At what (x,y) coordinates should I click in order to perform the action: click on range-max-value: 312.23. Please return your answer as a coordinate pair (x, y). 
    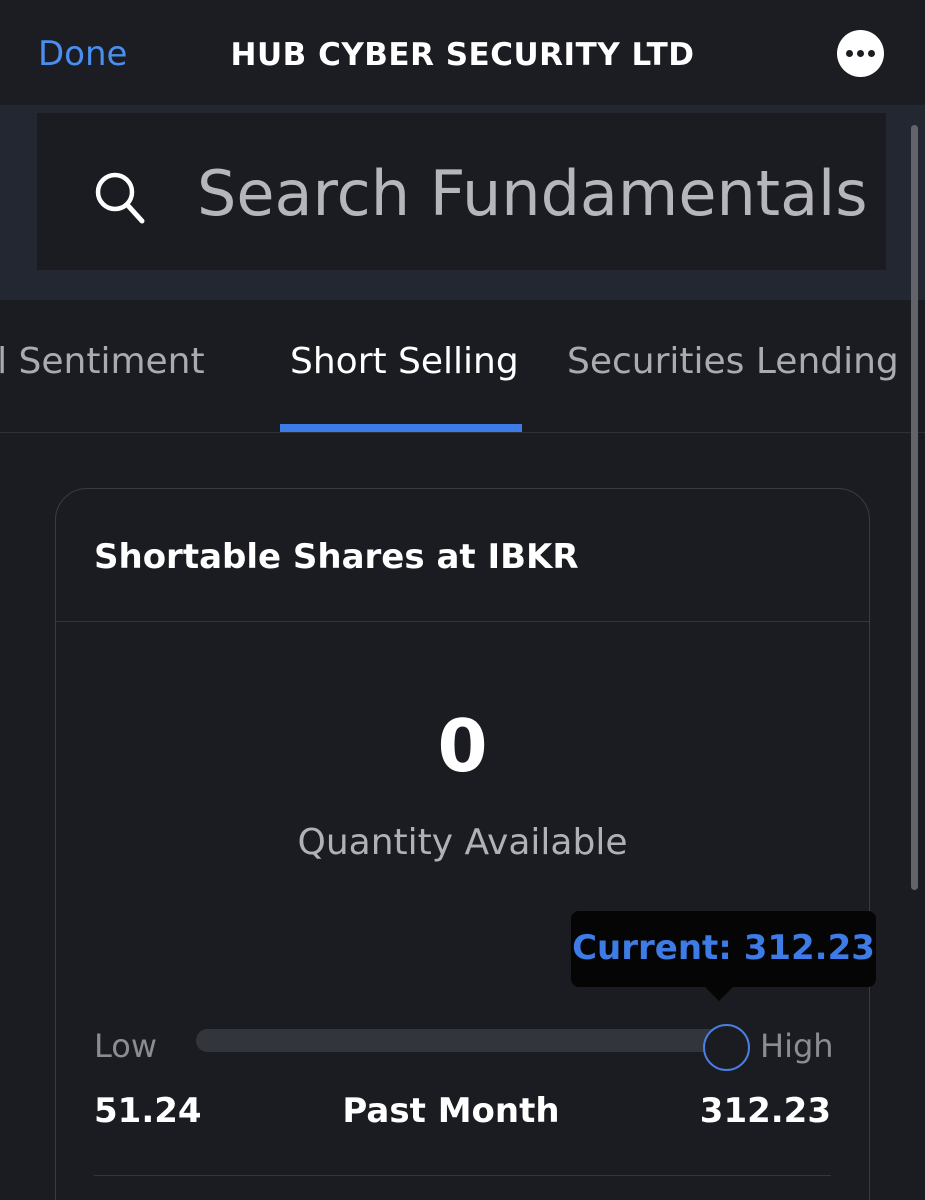
    Looking at the image, I should click on (765, 1111).